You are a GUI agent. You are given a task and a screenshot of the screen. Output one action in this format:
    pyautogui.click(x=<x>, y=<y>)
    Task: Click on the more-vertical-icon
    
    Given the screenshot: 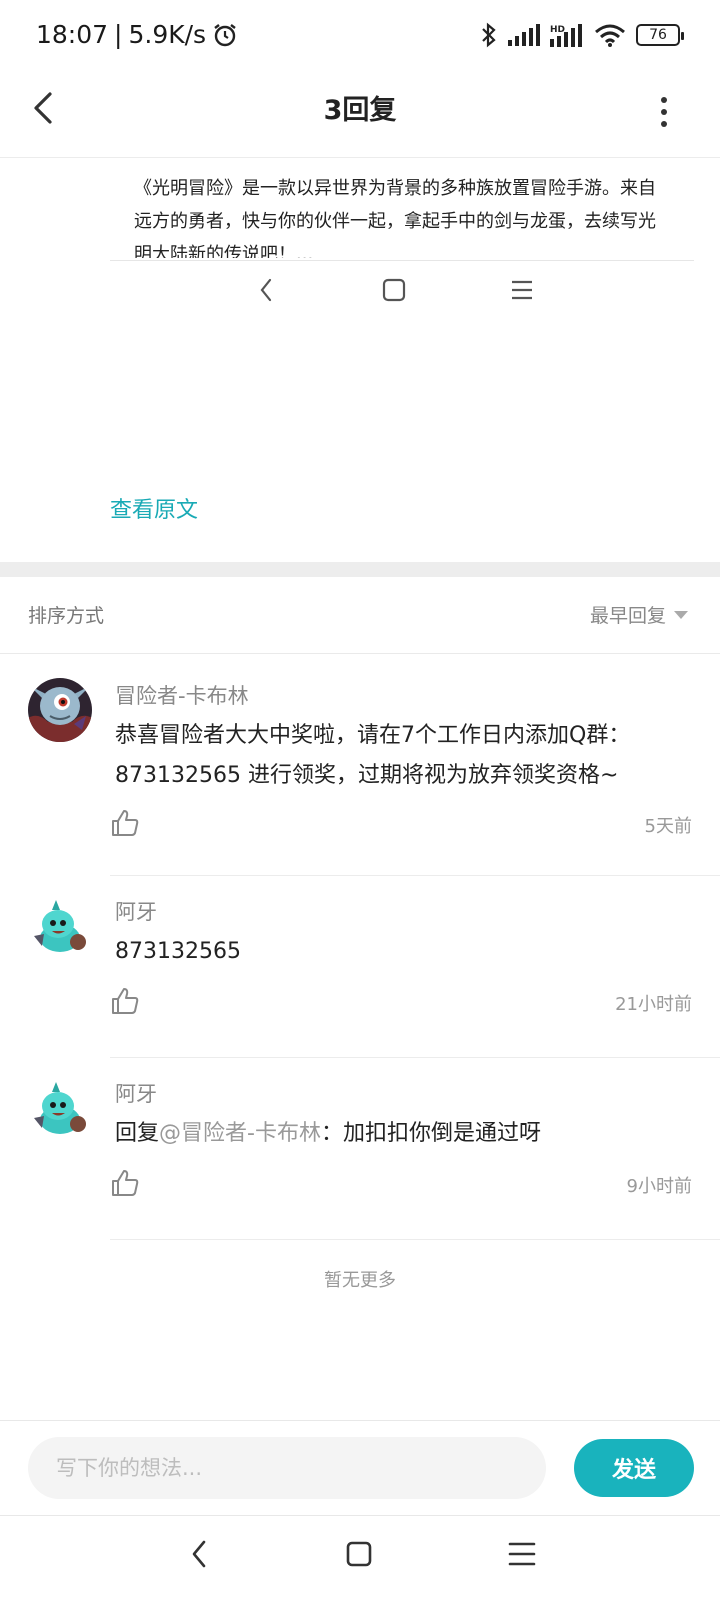 What is the action you would take?
    pyautogui.click(x=664, y=112)
    